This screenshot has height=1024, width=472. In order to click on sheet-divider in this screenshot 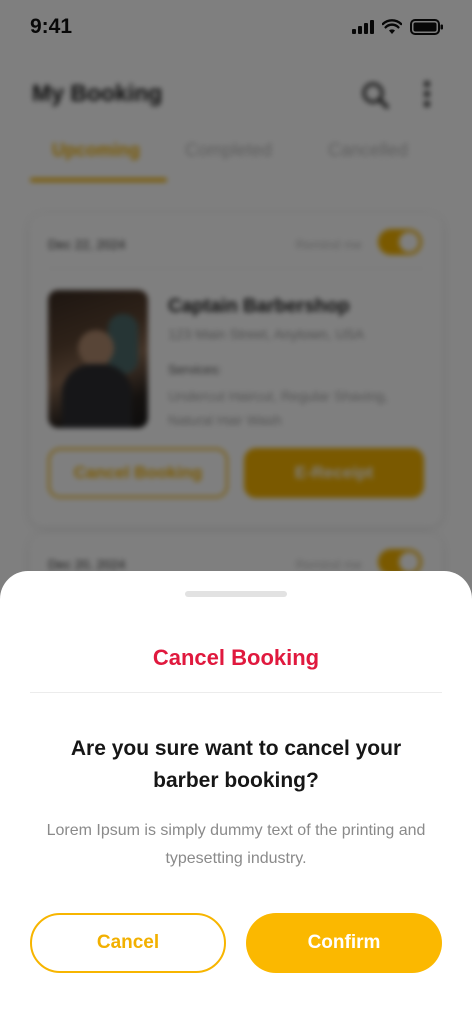, I will do `click(236, 692)`.